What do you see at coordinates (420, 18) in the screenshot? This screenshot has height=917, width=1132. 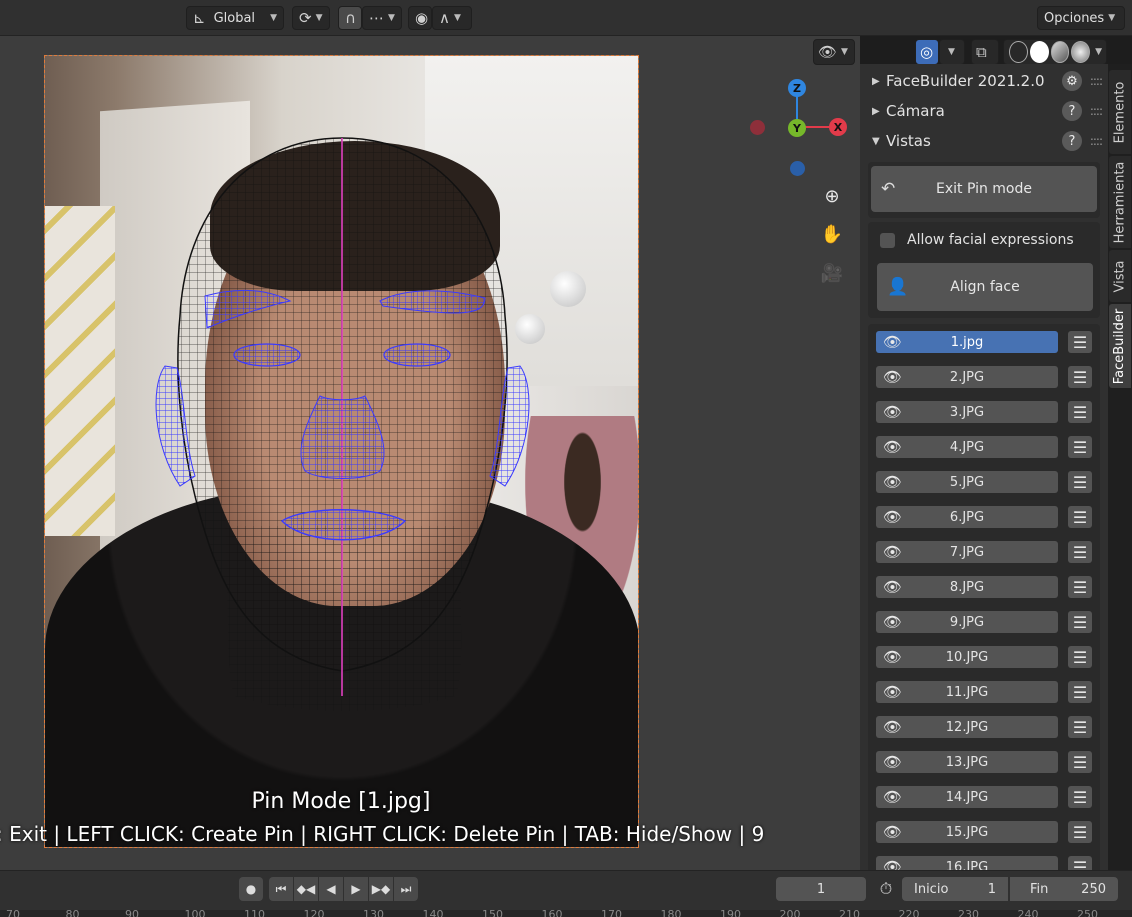 I see `proportional-edit-toggle: ◉` at bounding box center [420, 18].